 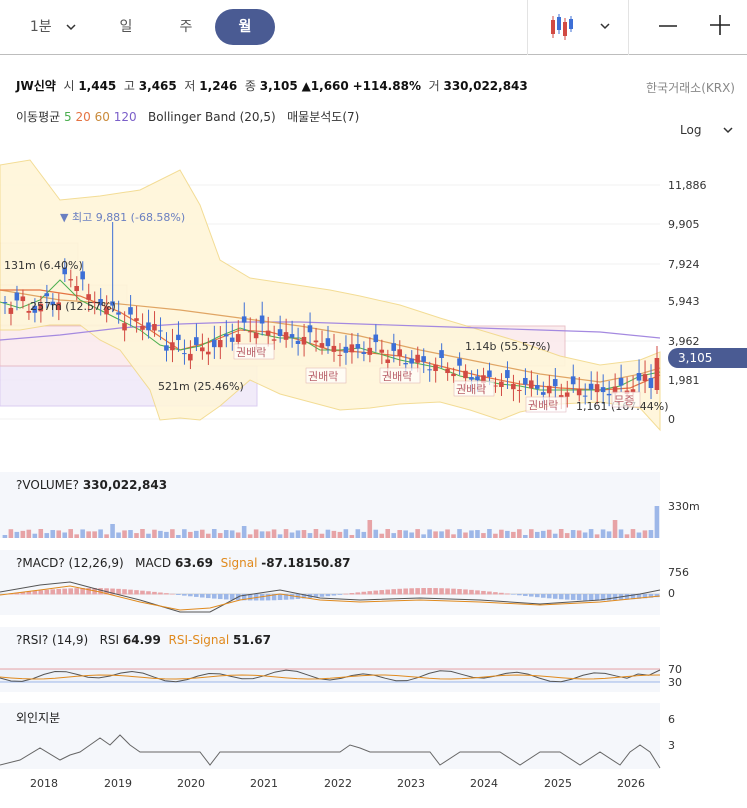 I want to click on volume-title: ?VOLUME? 330,022,843, so click(x=91, y=485).